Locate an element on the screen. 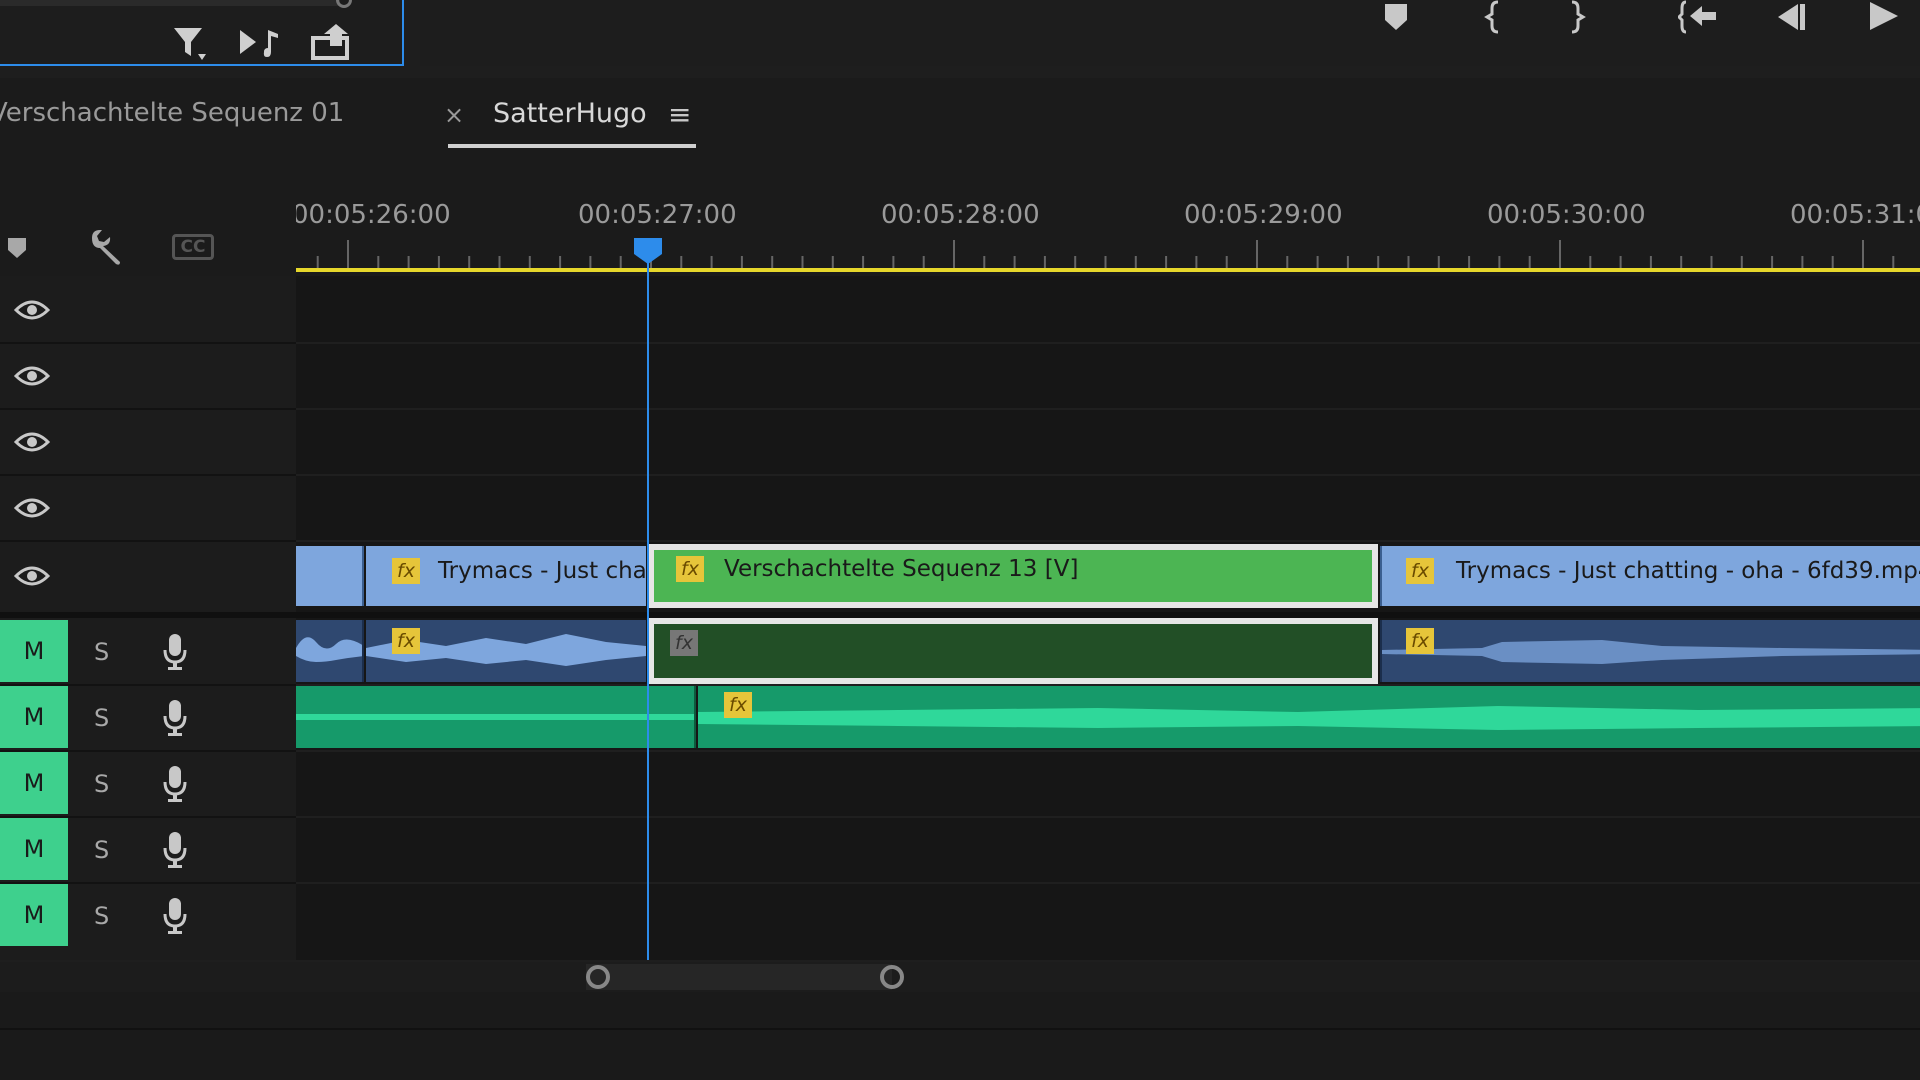 The width and height of the screenshot is (1920, 1080). audio-clip-a2-main: fx is located at coordinates (1309, 717).